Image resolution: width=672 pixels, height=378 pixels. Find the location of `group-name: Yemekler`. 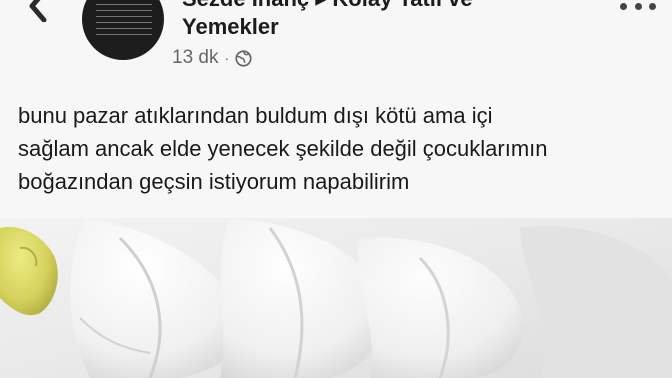

group-name: Yemekler is located at coordinates (230, 27).